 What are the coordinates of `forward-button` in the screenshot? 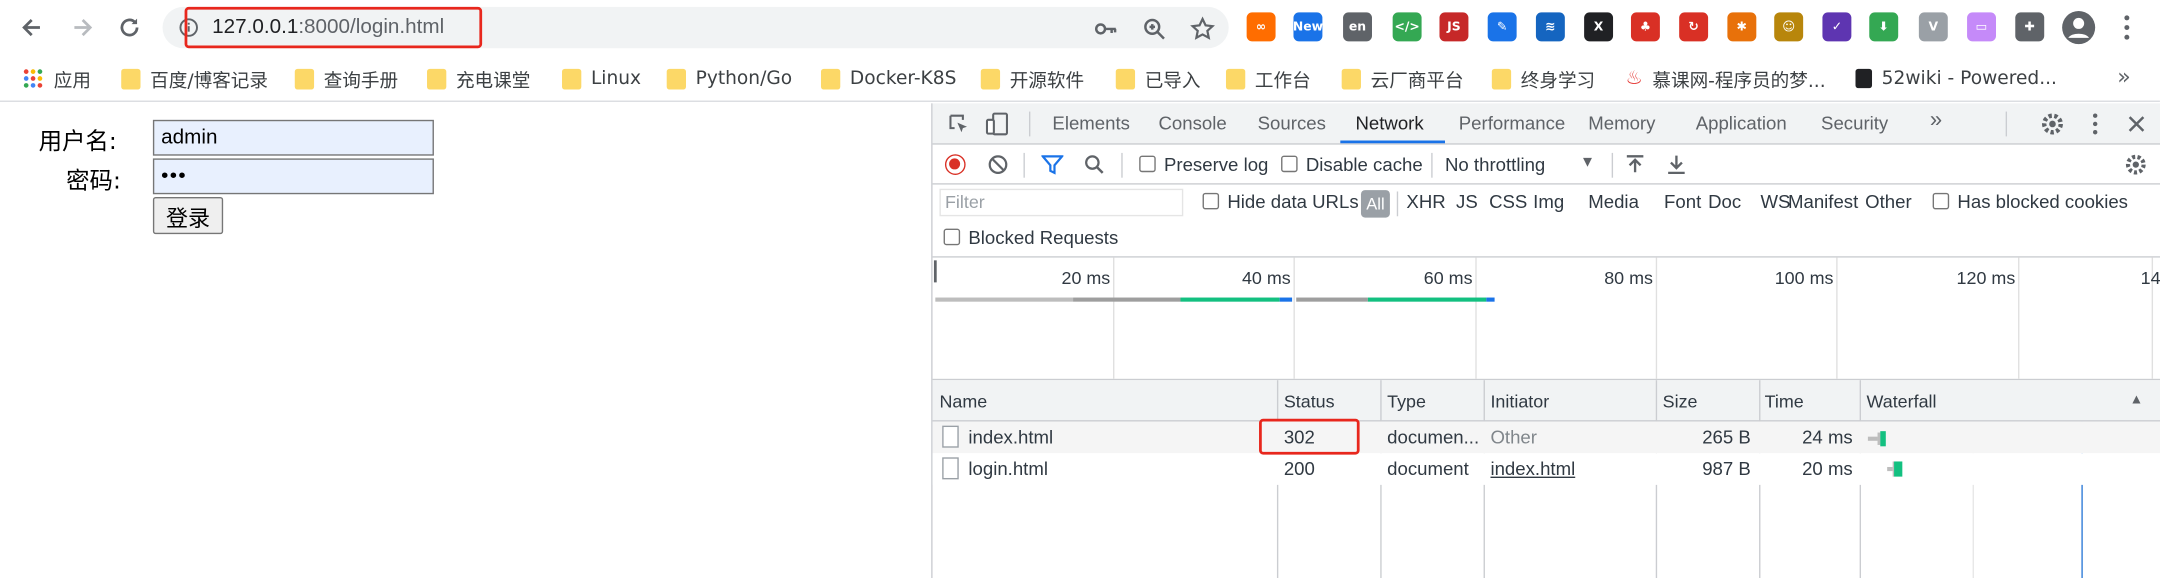 It's located at (82, 27).